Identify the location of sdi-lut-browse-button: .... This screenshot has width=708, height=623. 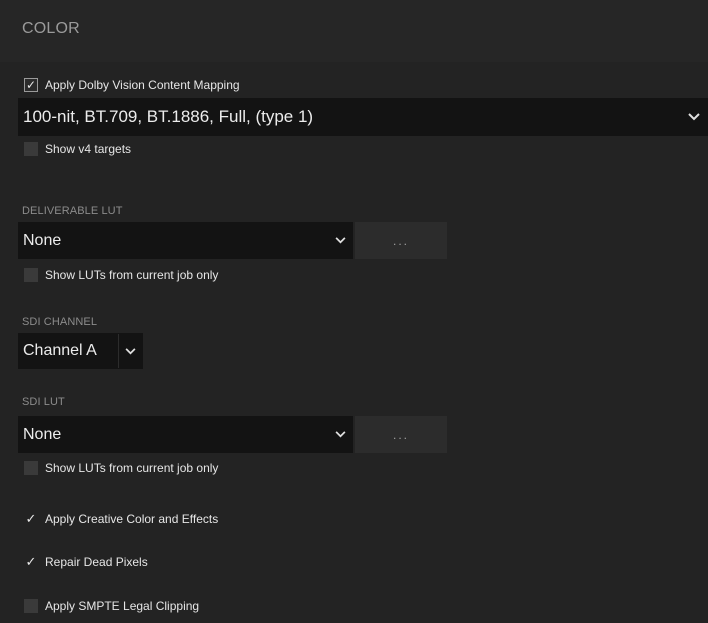
(401, 434).